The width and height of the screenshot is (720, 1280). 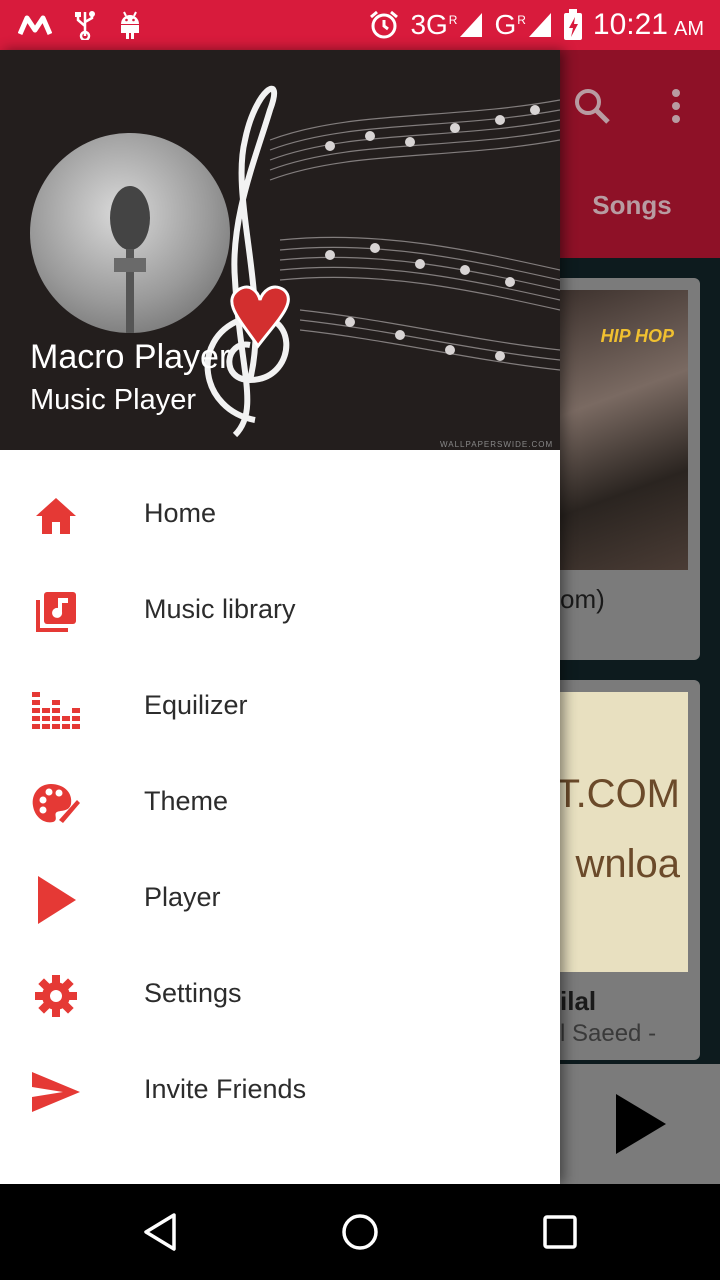 I want to click on clock: 10:21, so click(x=630, y=24).